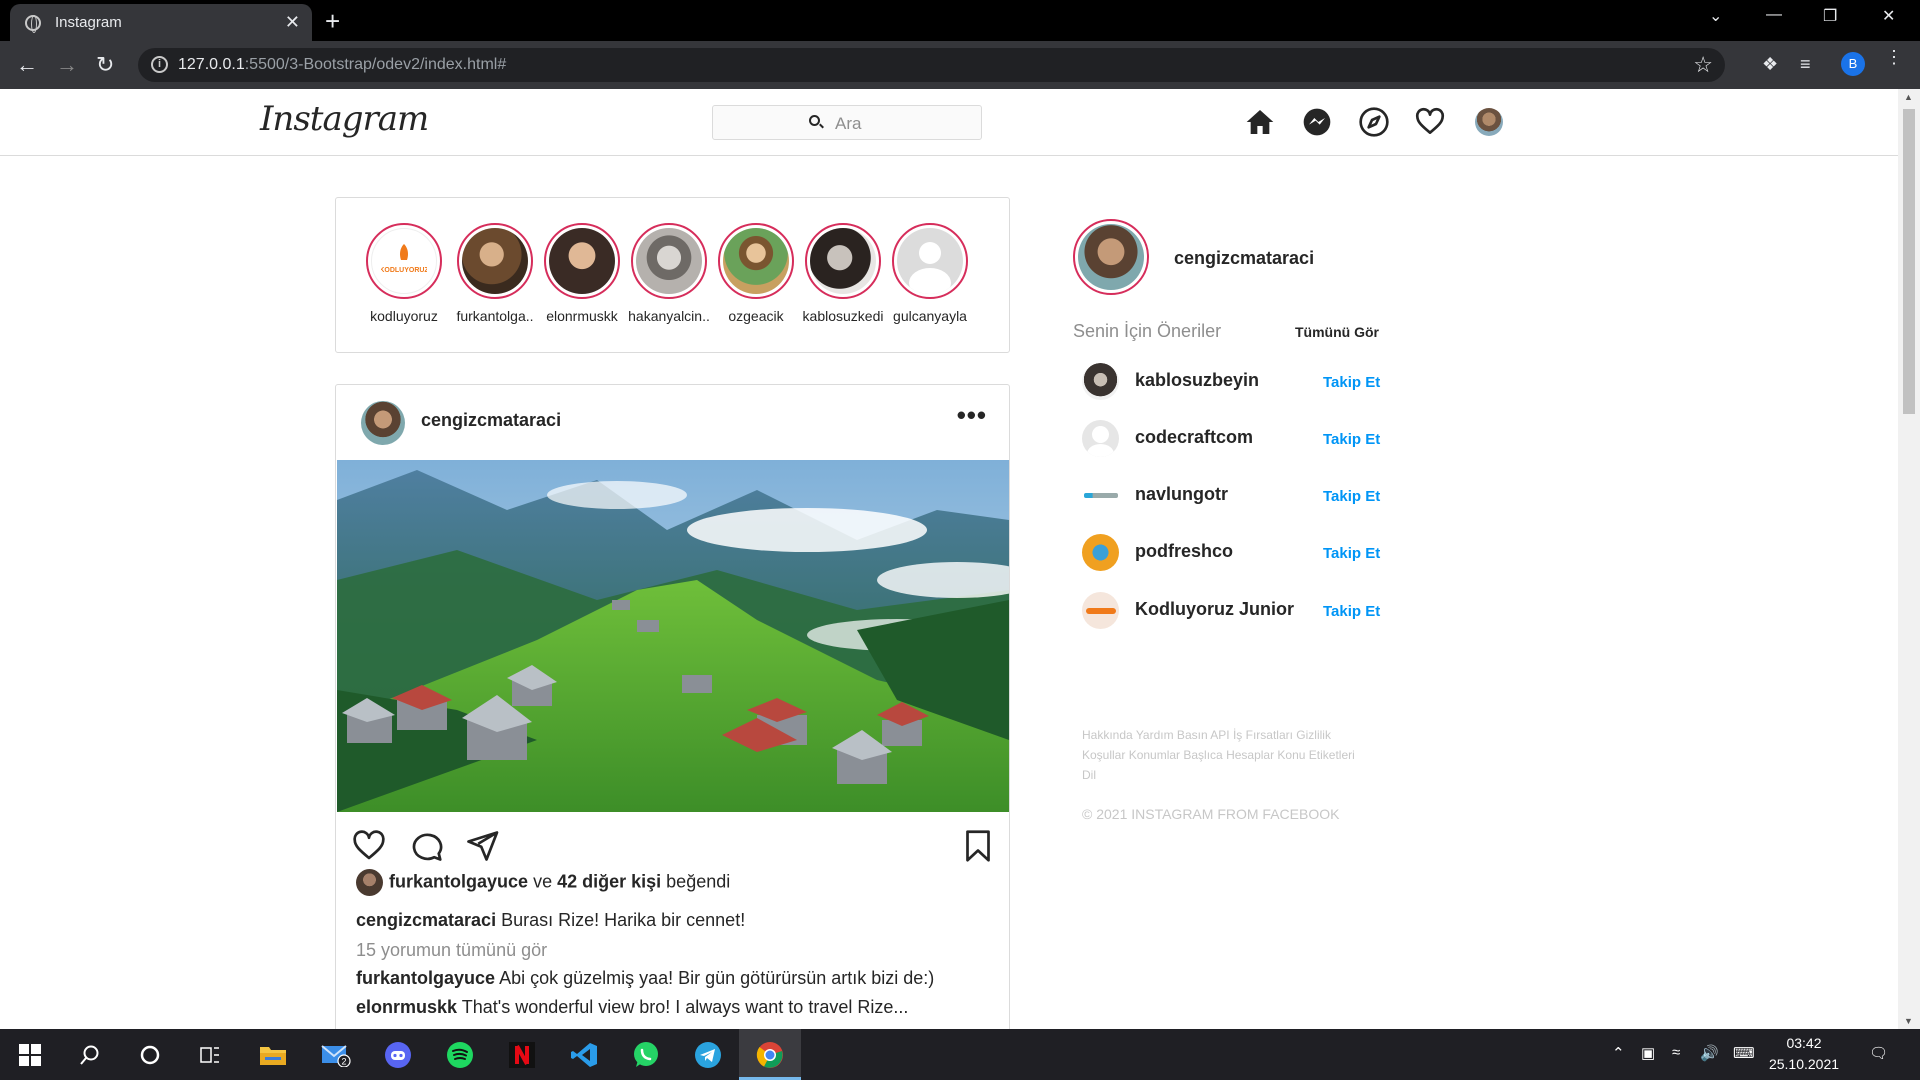 The width and height of the screenshot is (1920, 1080). Describe the element at coordinates (1830, 16) in the screenshot. I see `restore-button: ❐` at that location.